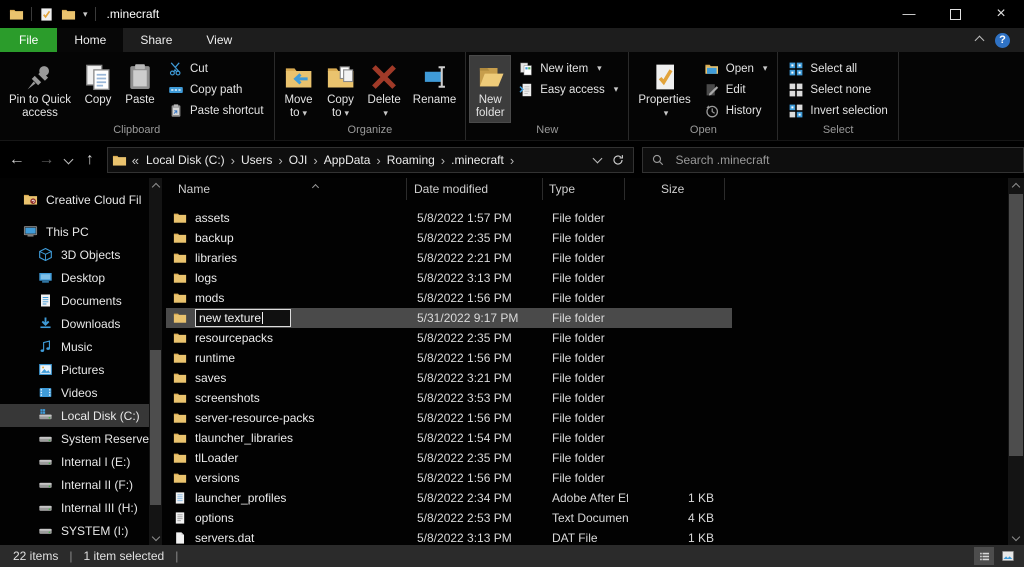 Image resolution: width=1024 pixels, height=567 pixels. Describe the element at coordinates (74, 415) in the screenshot. I see `sidebar-item-local-disk-c: Local Disk (C:)` at that location.